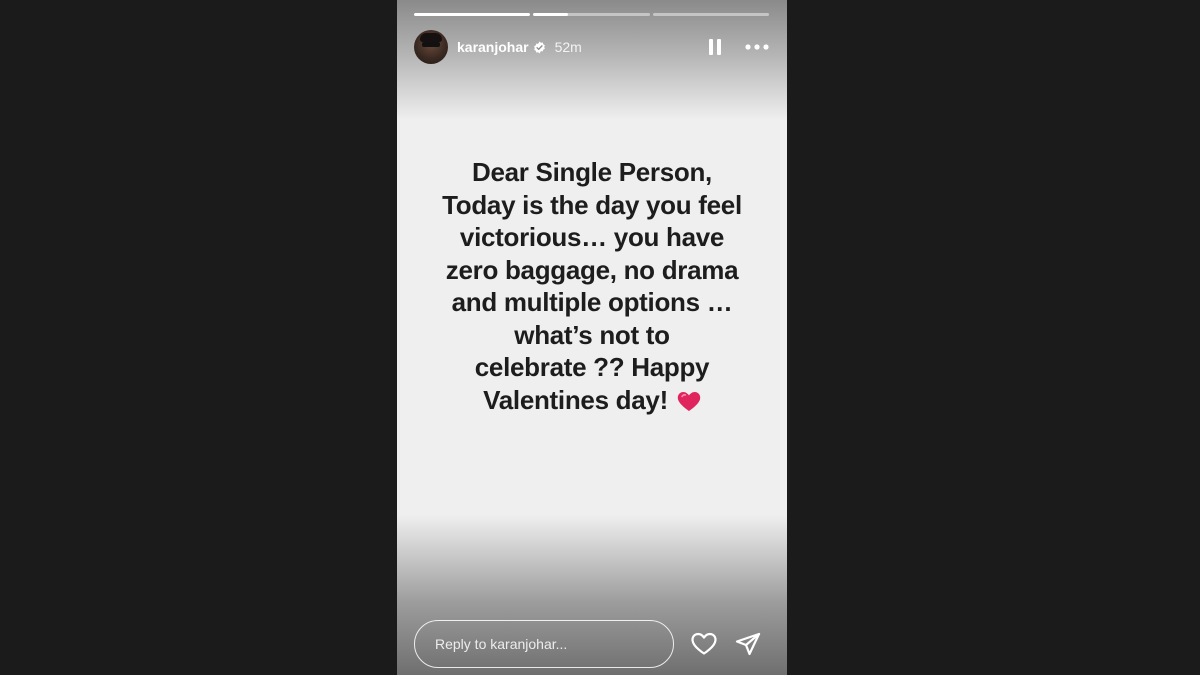  I want to click on send-icon, so click(748, 644).